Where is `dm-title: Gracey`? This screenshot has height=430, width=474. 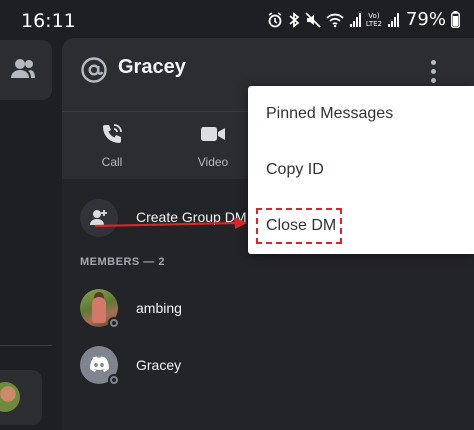 dm-title: Gracey is located at coordinates (152, 67).